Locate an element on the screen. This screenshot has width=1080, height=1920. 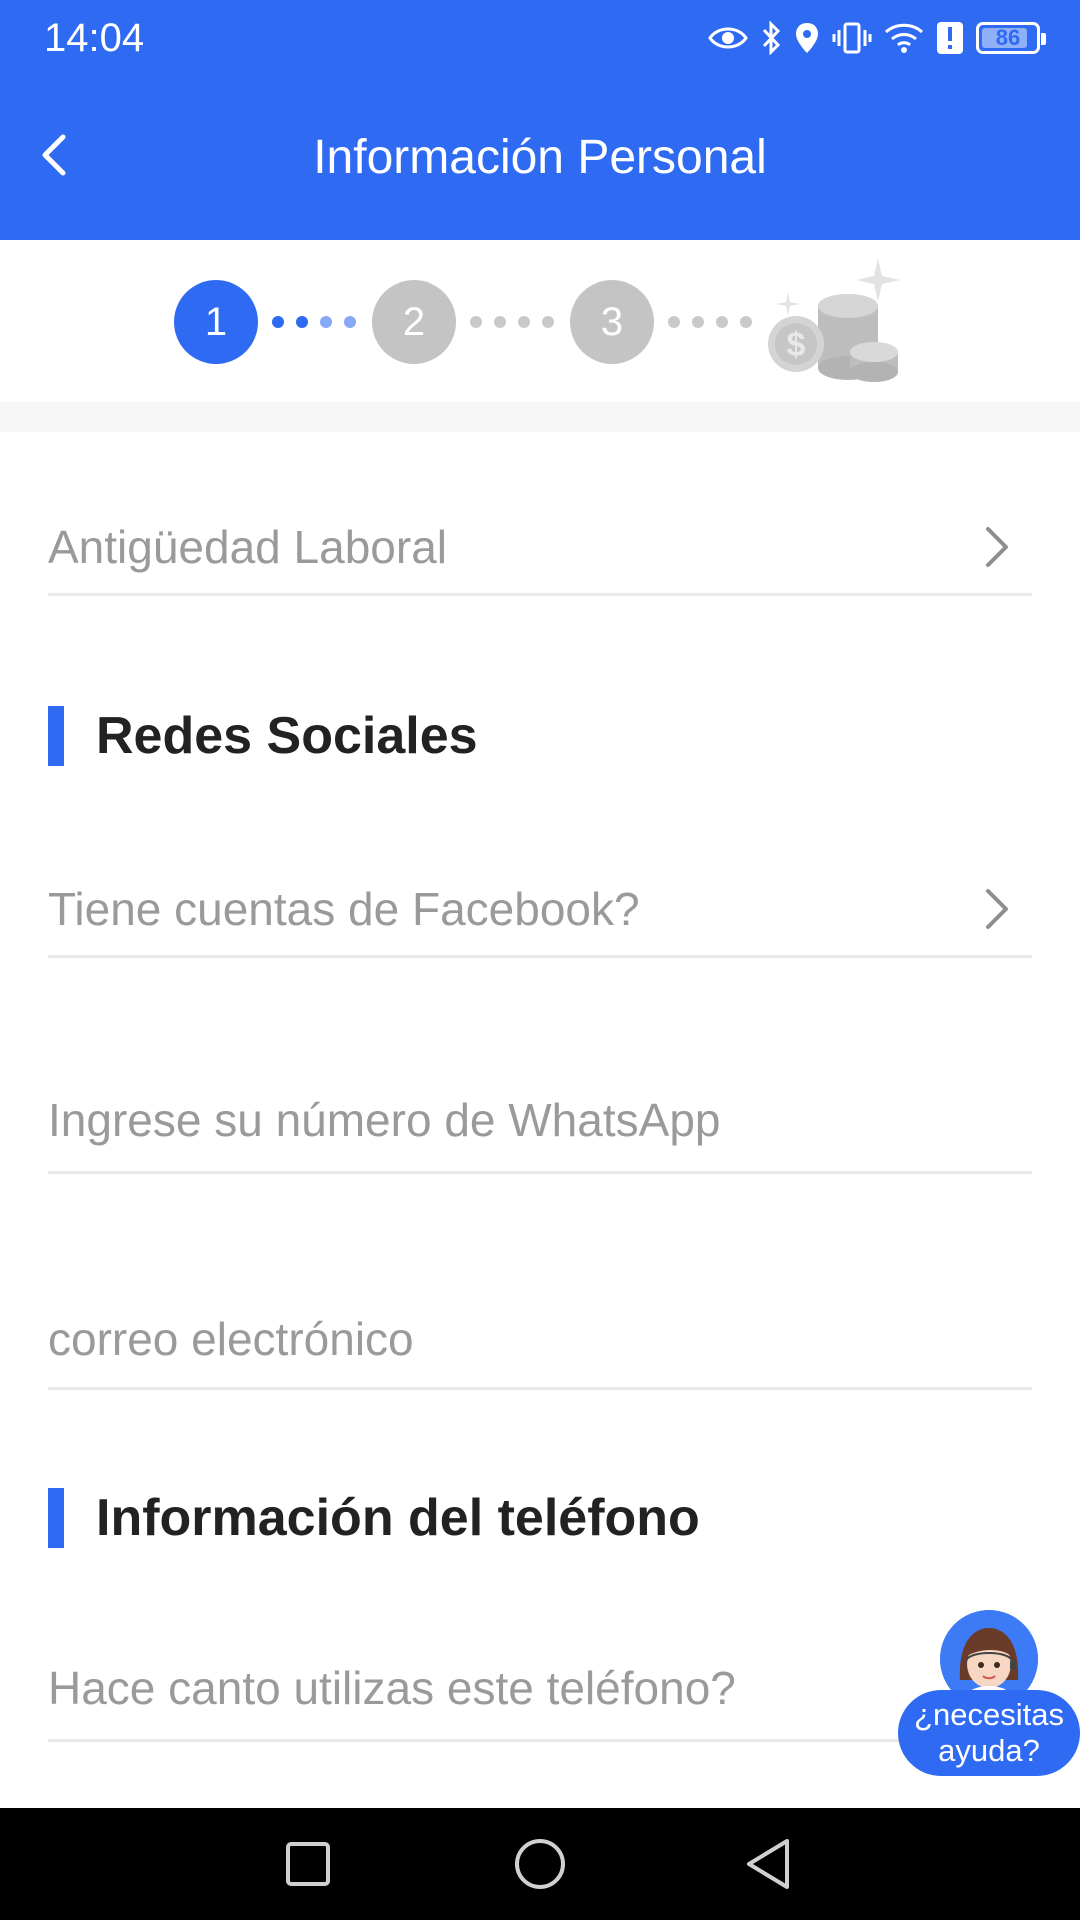
whatsapp-field-row is located at coordinates (540, 1121).